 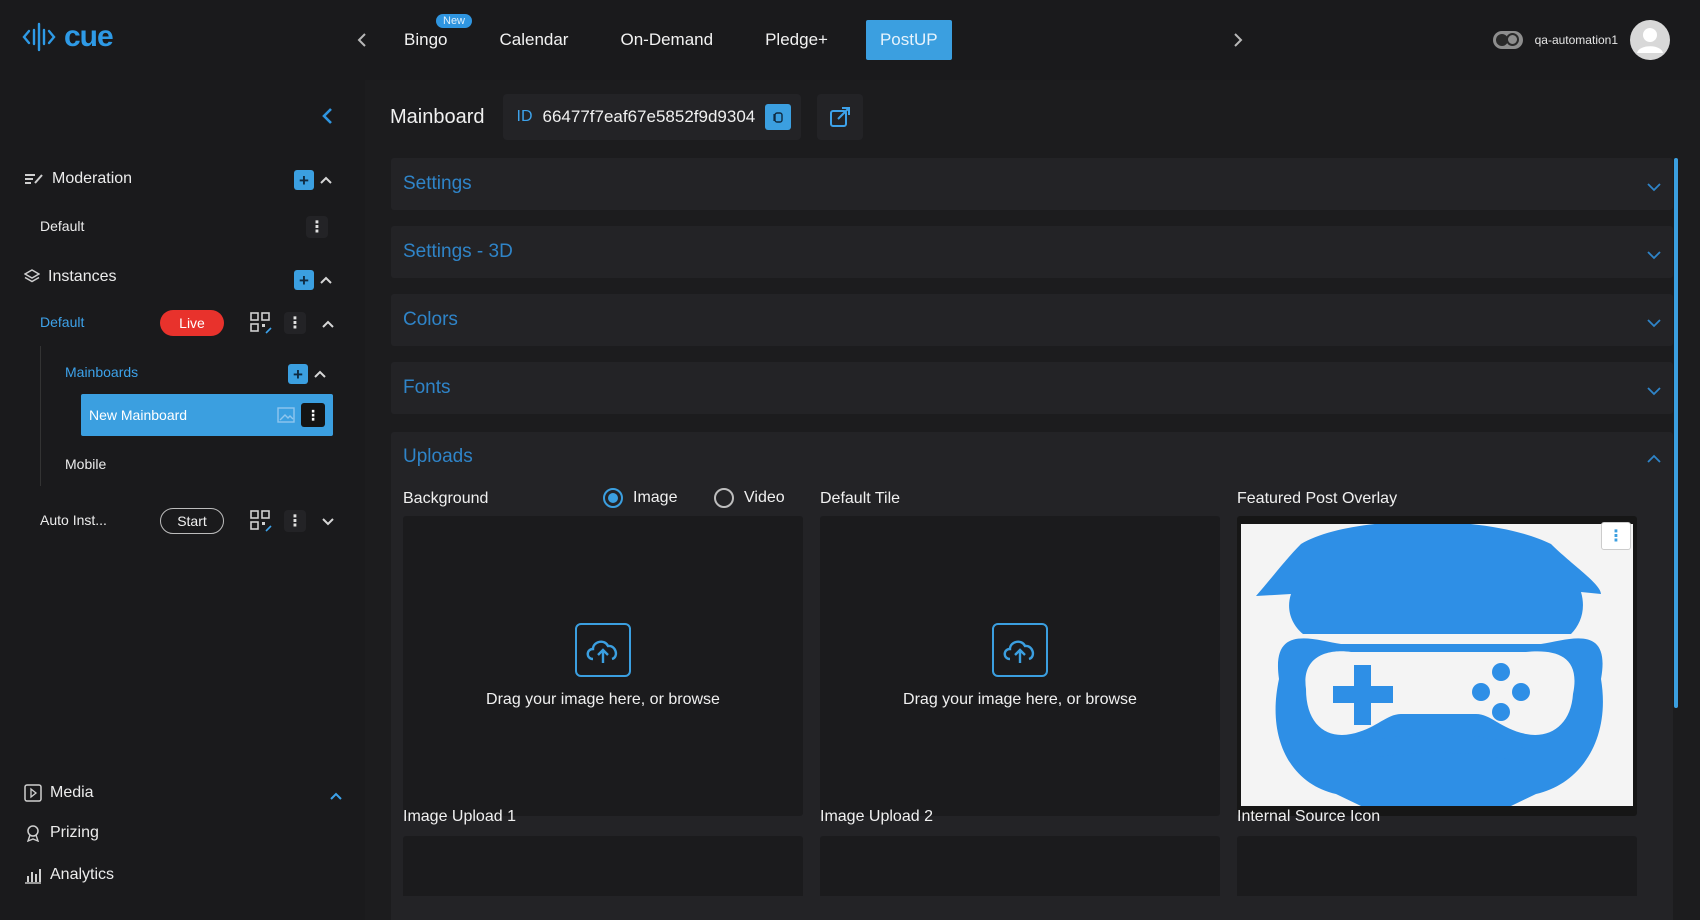 I want to click on instance-default-menu-button: ⋮, so click(x=295, y=323).